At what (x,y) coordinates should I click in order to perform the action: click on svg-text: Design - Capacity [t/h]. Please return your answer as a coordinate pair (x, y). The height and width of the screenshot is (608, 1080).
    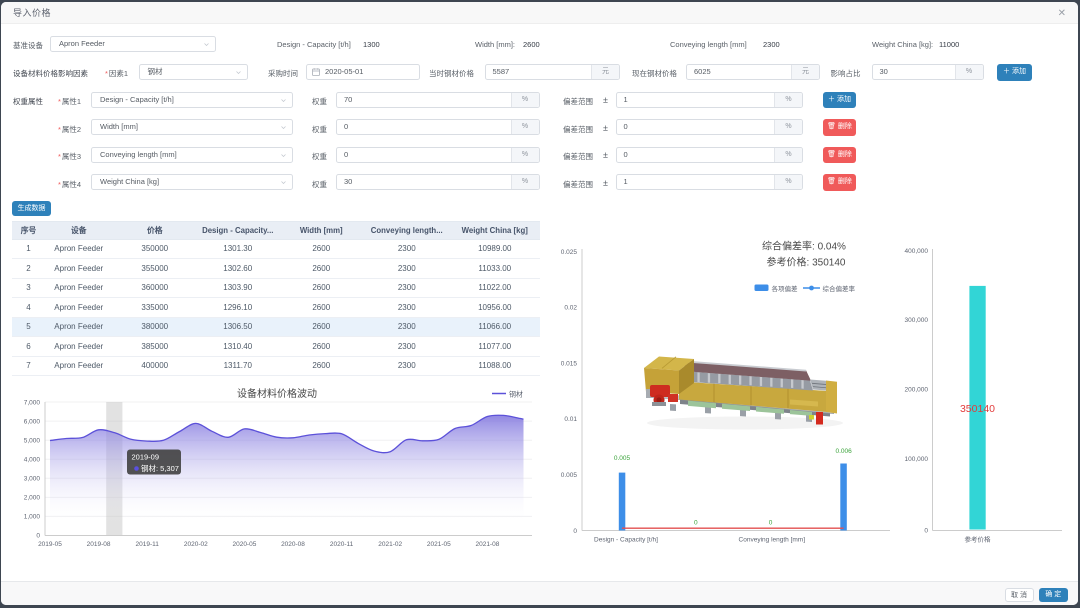
    Looking at the image, I should click on (626, 540).